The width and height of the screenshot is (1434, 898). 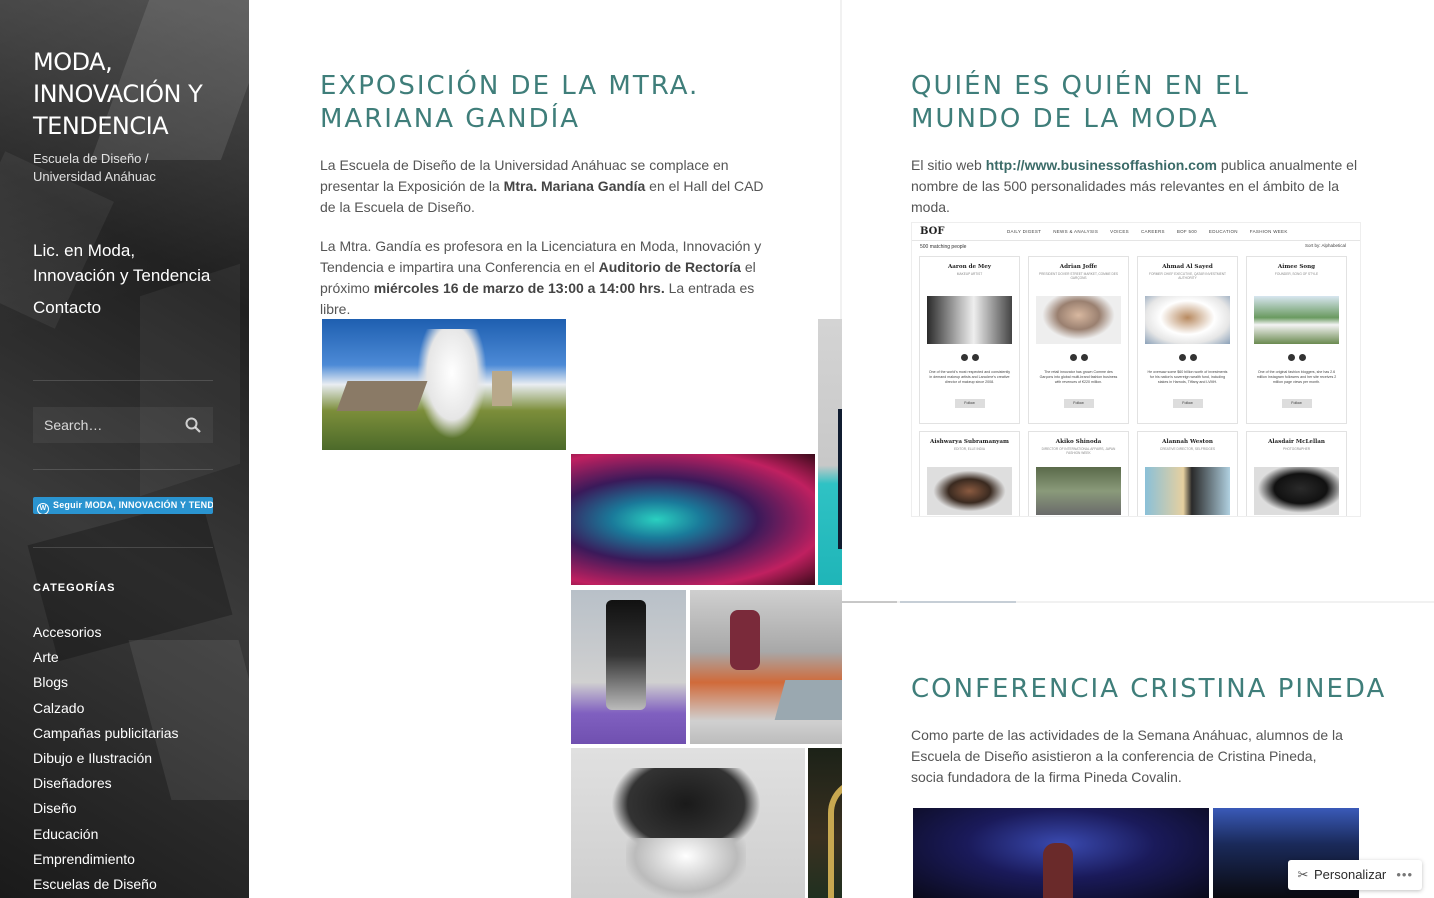 I want to click on wordpress-icon: W, so click(x=43, y=508).